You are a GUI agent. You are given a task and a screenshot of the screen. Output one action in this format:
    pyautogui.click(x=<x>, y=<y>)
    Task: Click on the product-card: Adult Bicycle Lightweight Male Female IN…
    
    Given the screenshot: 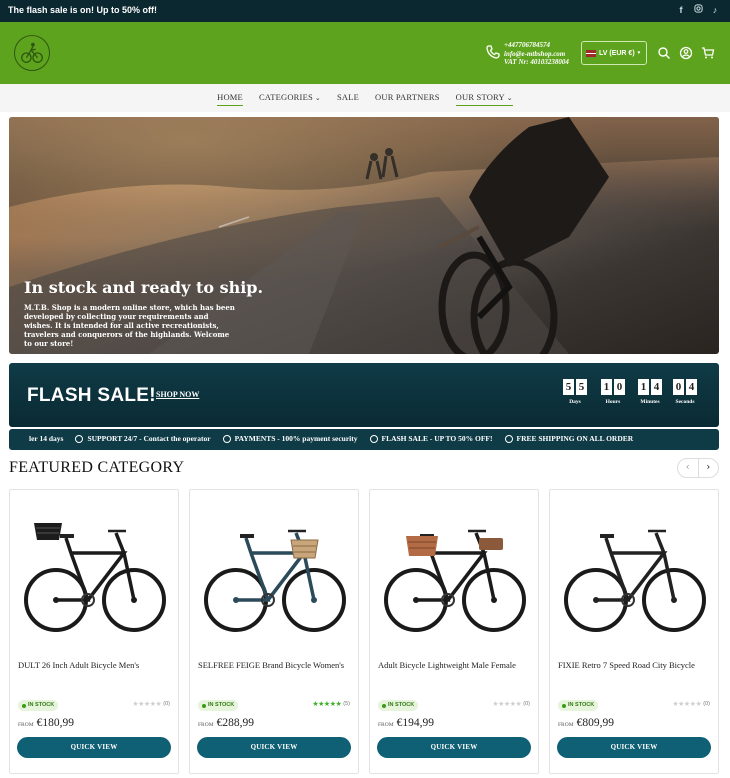 What is the action you would take?
    pyautogui.click(x=454, y=631)
    